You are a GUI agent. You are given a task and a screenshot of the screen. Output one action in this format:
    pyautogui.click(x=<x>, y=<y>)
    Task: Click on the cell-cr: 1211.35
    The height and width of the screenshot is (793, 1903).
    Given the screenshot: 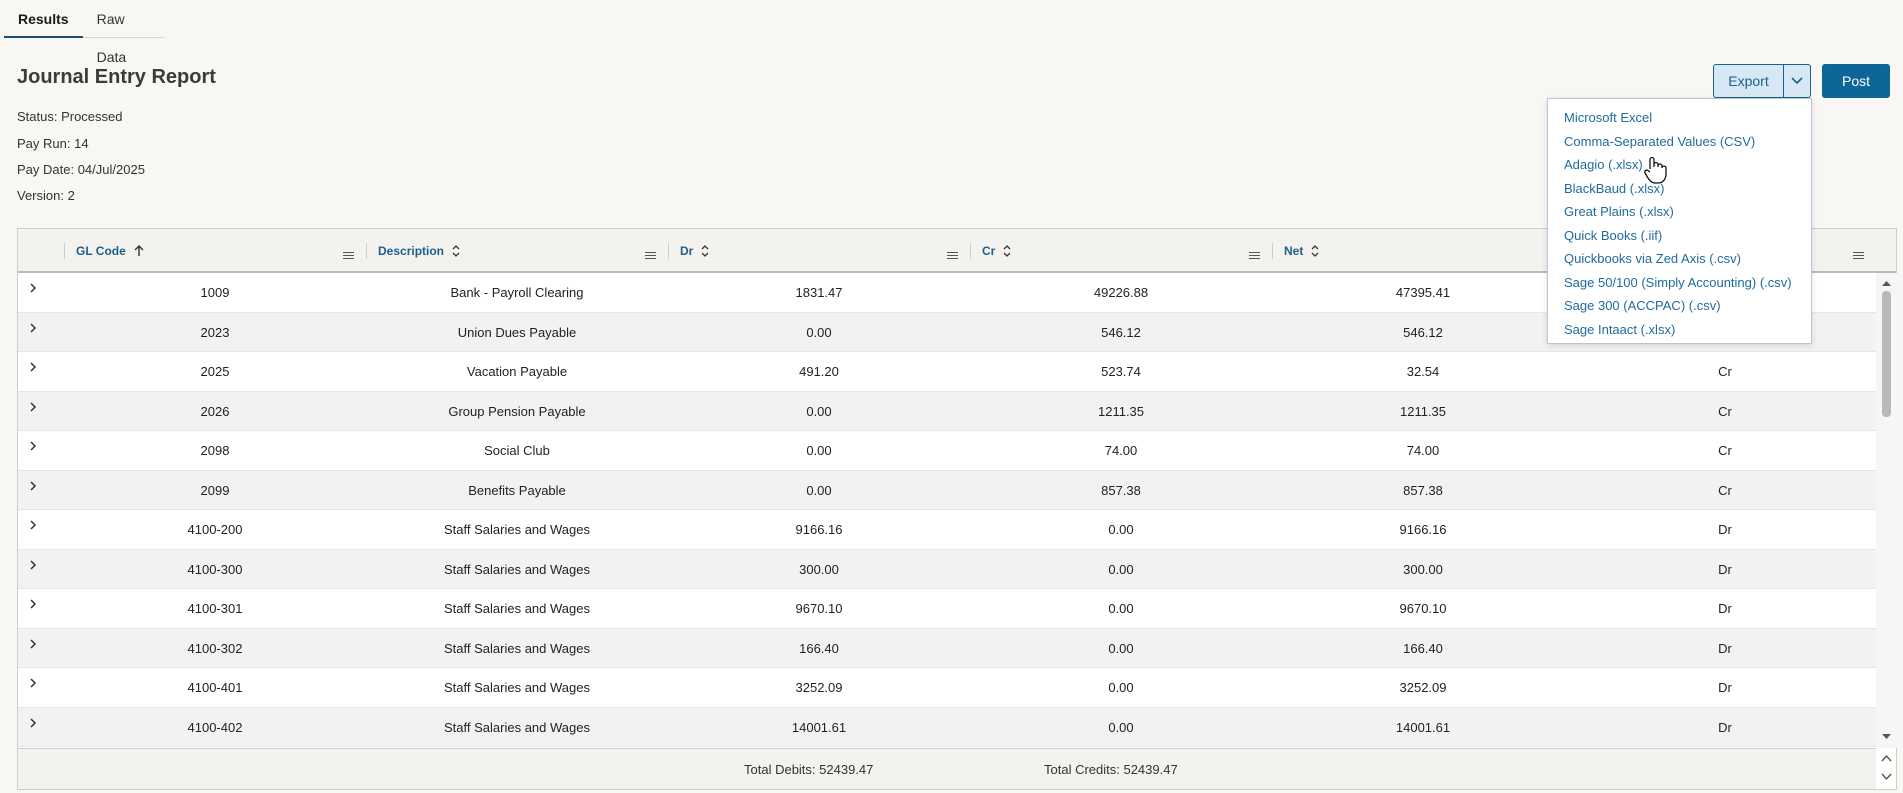 What is the action you would take?
    pyautogui.click(x=1121, y=411)
    